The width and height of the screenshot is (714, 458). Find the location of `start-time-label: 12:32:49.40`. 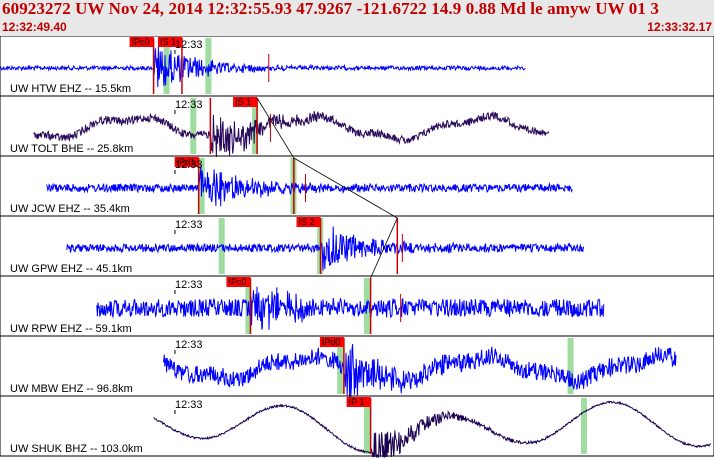

start-time-label: 12:32:49.40 is located at coordinates (34, 27).